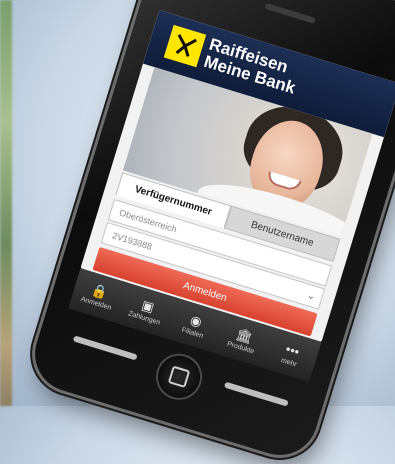 This screenshot has height=464, width=395. What do you see at coordinates (196, 320) in the screenshot?
I see `location-icon: ◉` at bounding box center [196, 320].